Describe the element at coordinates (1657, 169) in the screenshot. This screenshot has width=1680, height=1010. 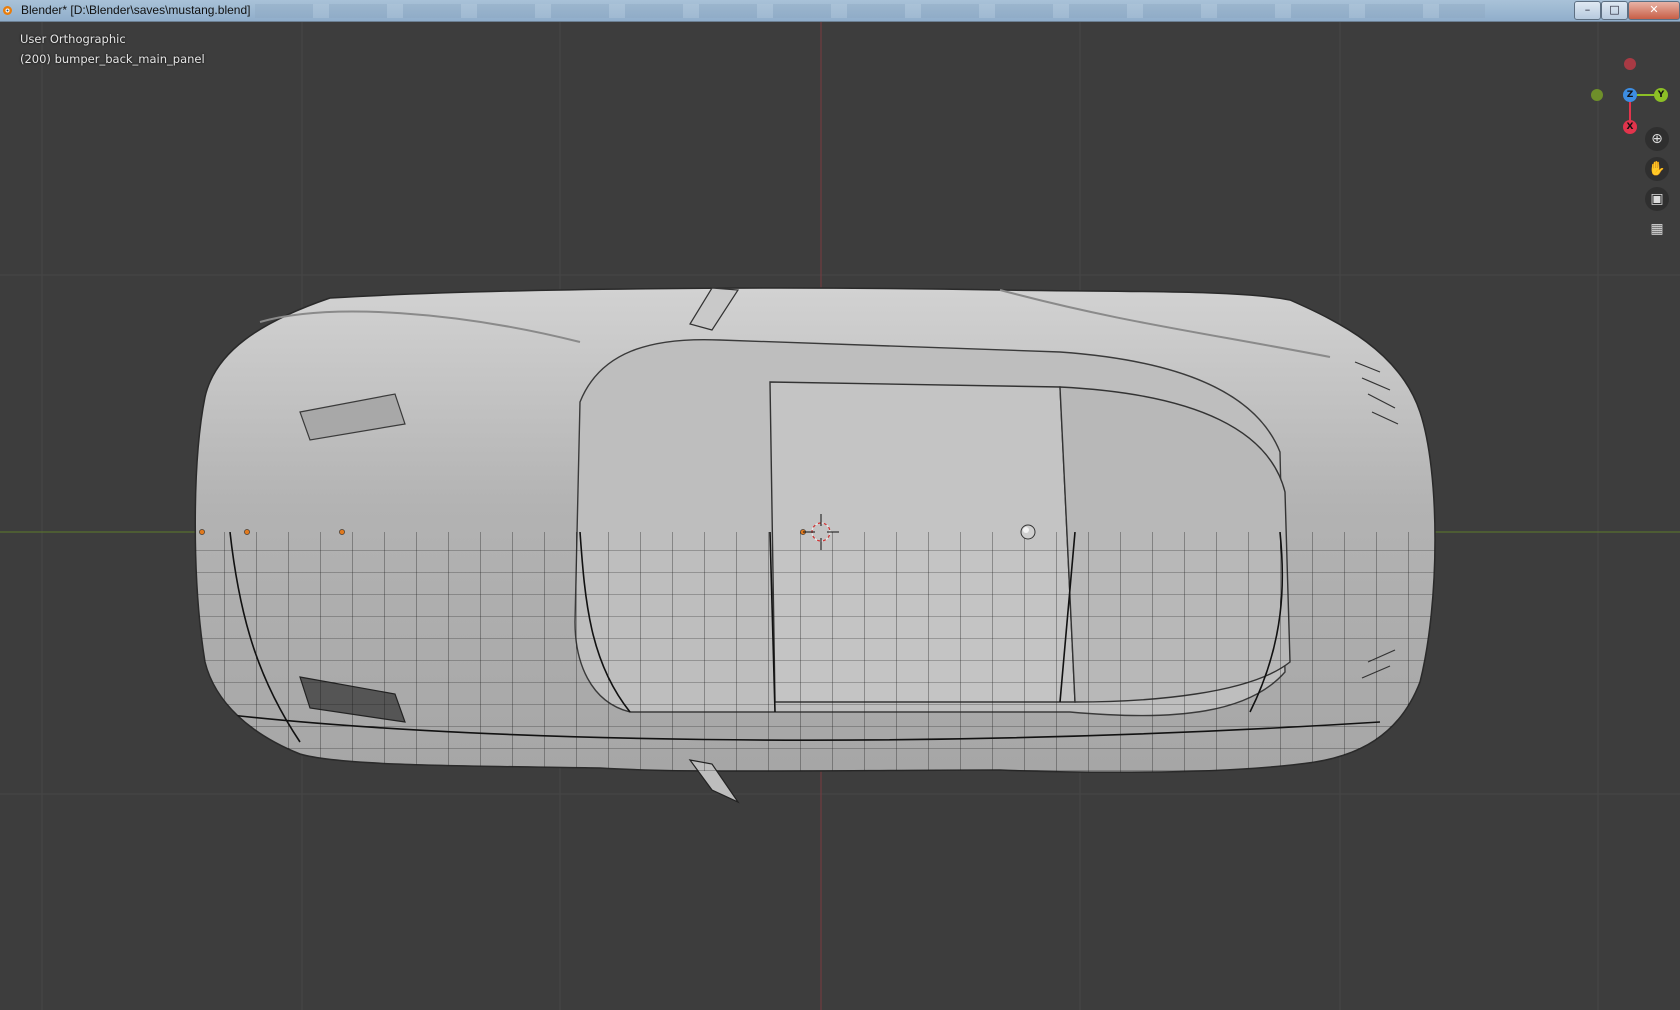
I see `pan-hand-icon: ✋` at that location.